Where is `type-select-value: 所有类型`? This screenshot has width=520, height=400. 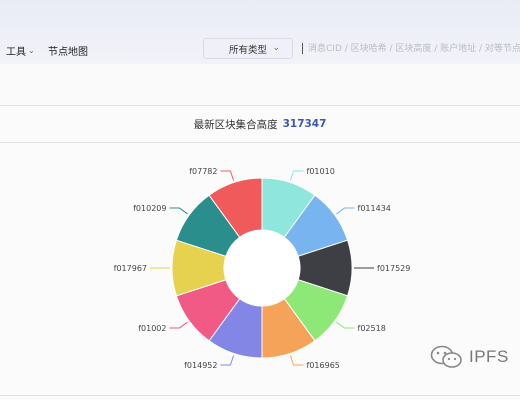 type-select-value: 所有类型 is located at coordinates (248, 50).